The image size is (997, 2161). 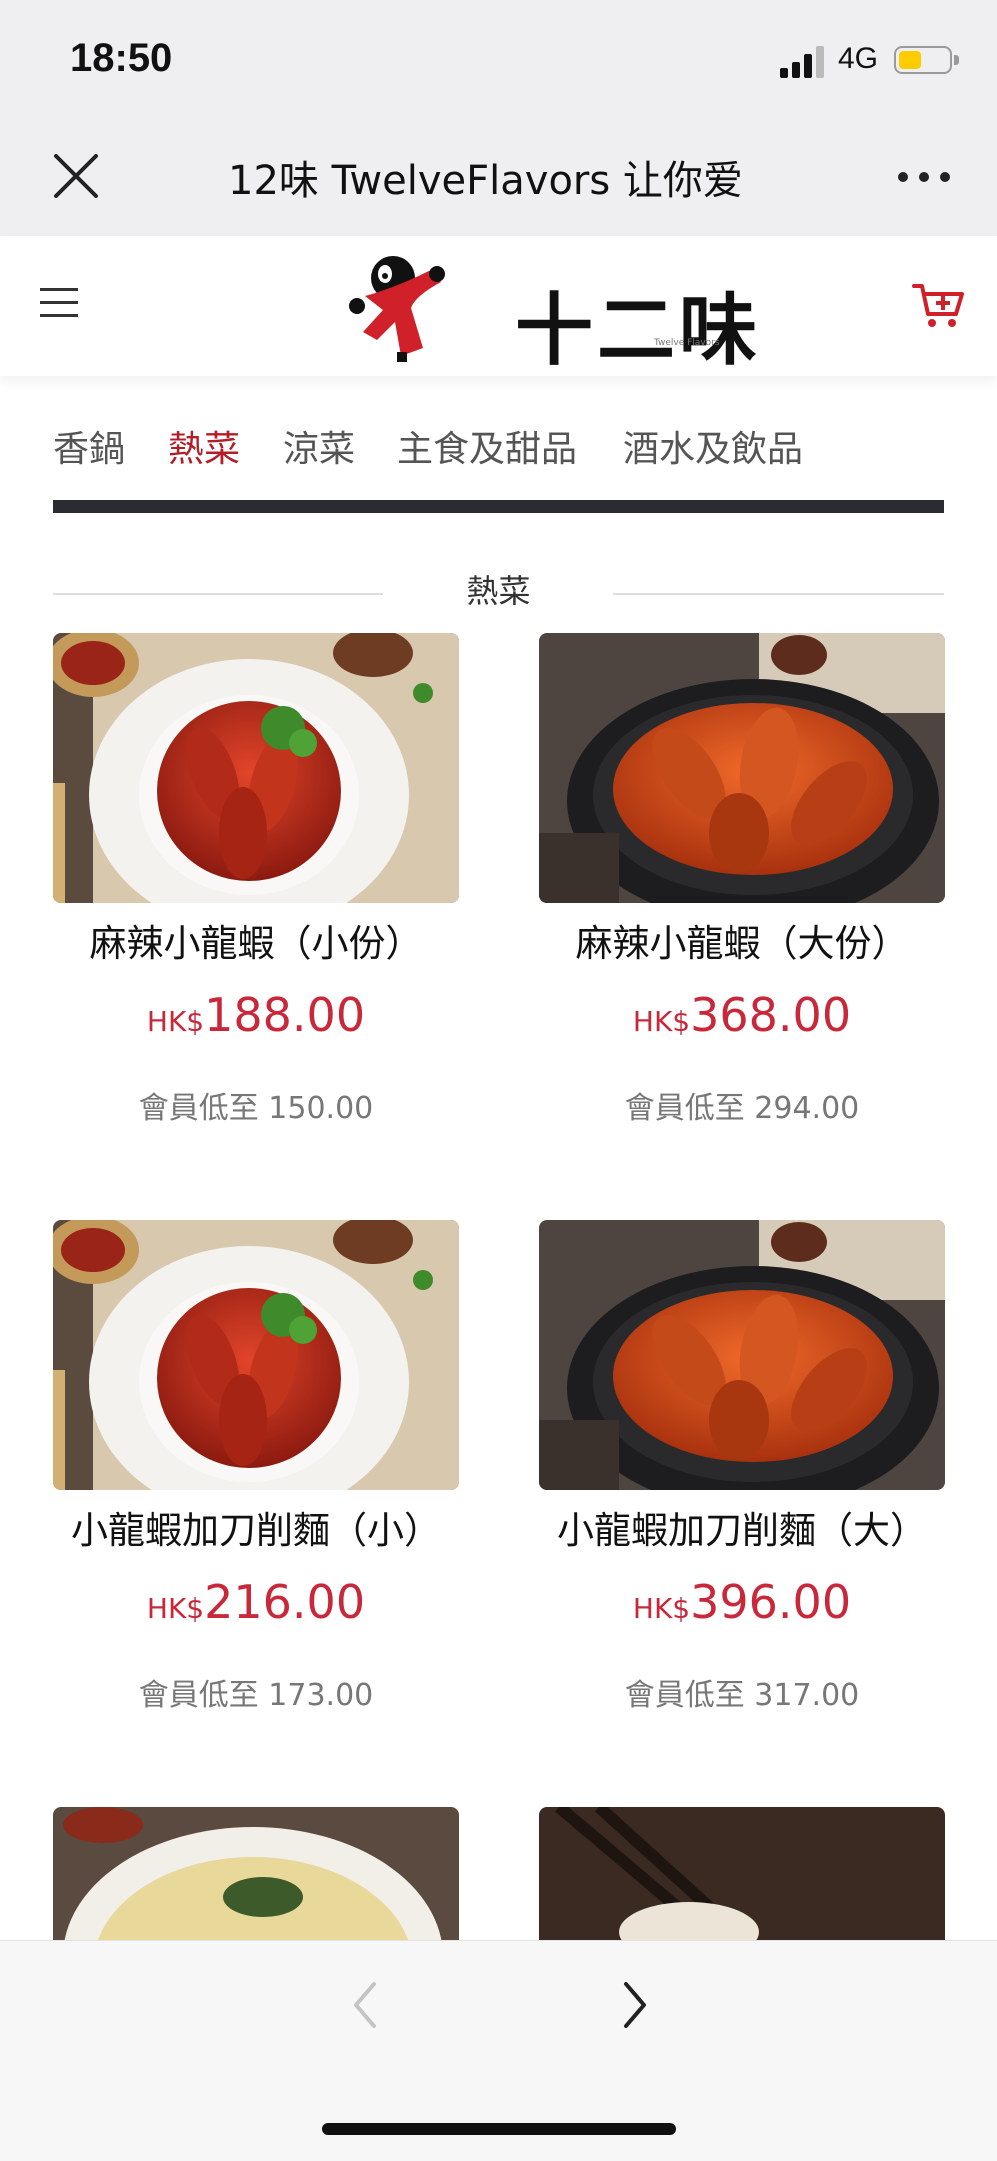 I want to click on category-tabs: 香鍋 熱菜 涼菜 主食及甜品 酒水及飲品, so click(x=498, y=452).